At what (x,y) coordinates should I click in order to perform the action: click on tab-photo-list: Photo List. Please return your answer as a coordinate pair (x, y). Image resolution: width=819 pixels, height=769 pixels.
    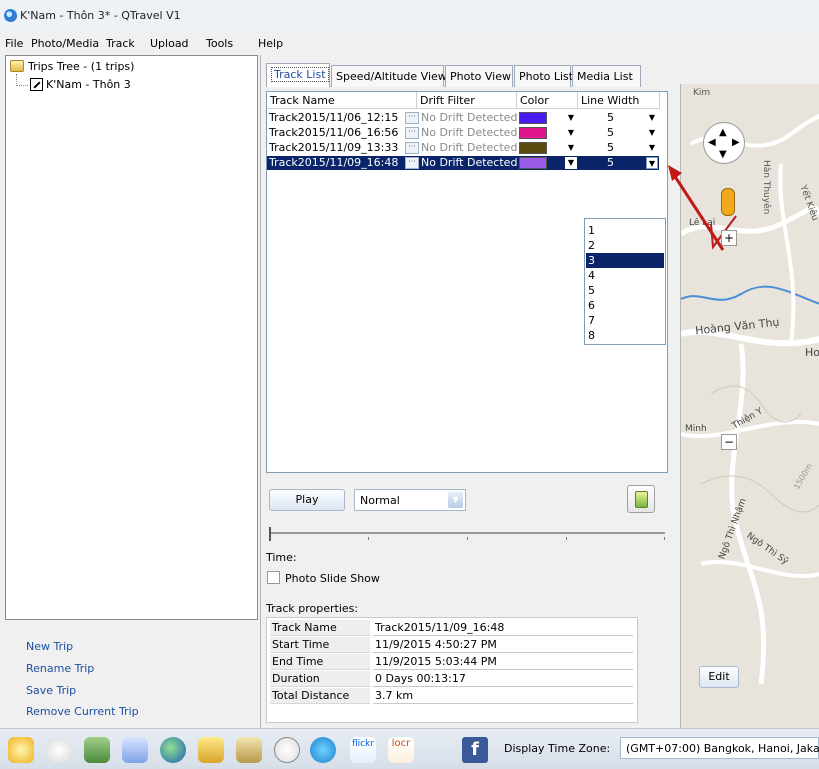
    Looking at the image, I should click on (543, 76).